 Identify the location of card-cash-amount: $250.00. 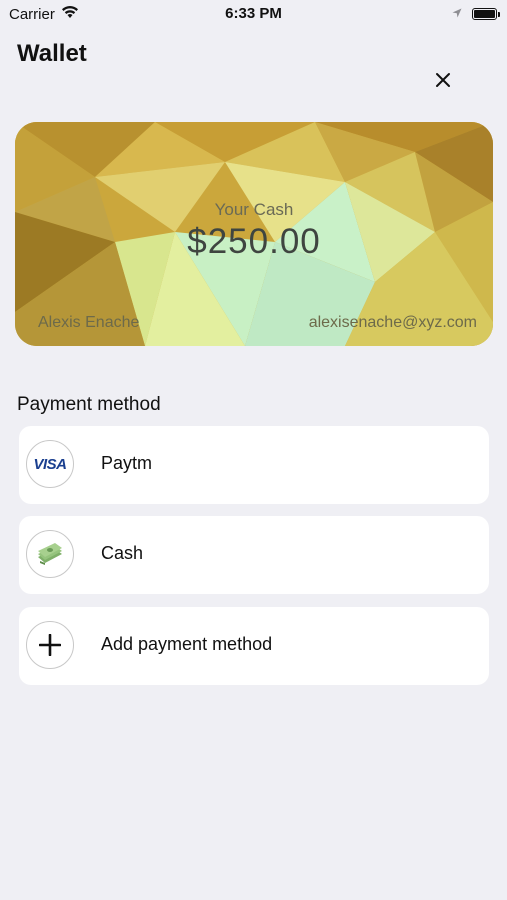
(254, 241).